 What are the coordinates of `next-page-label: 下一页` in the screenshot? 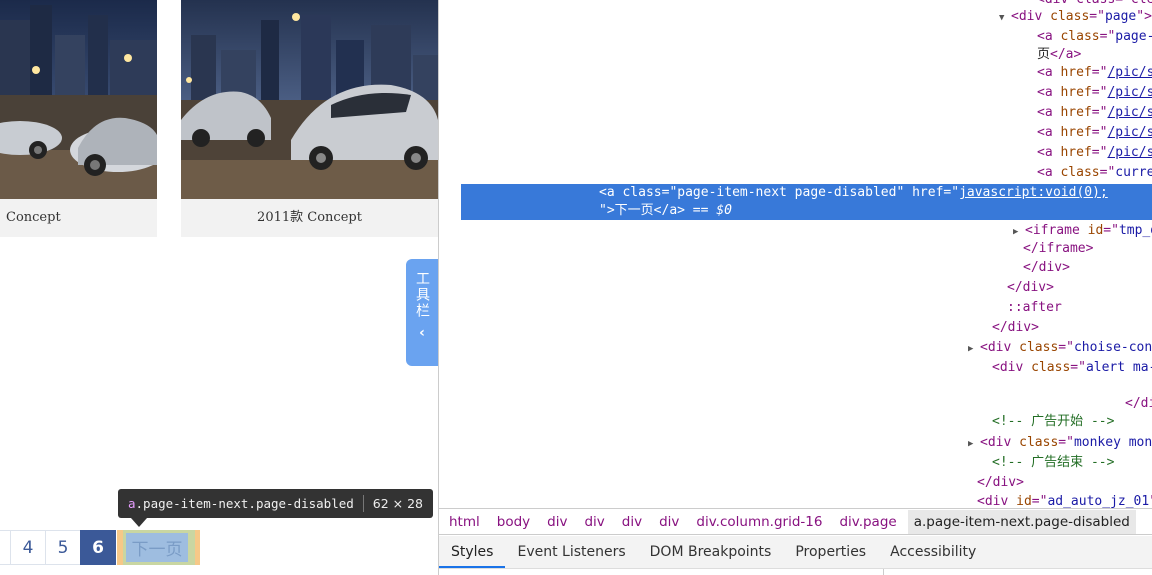 It's located at (157, 547).